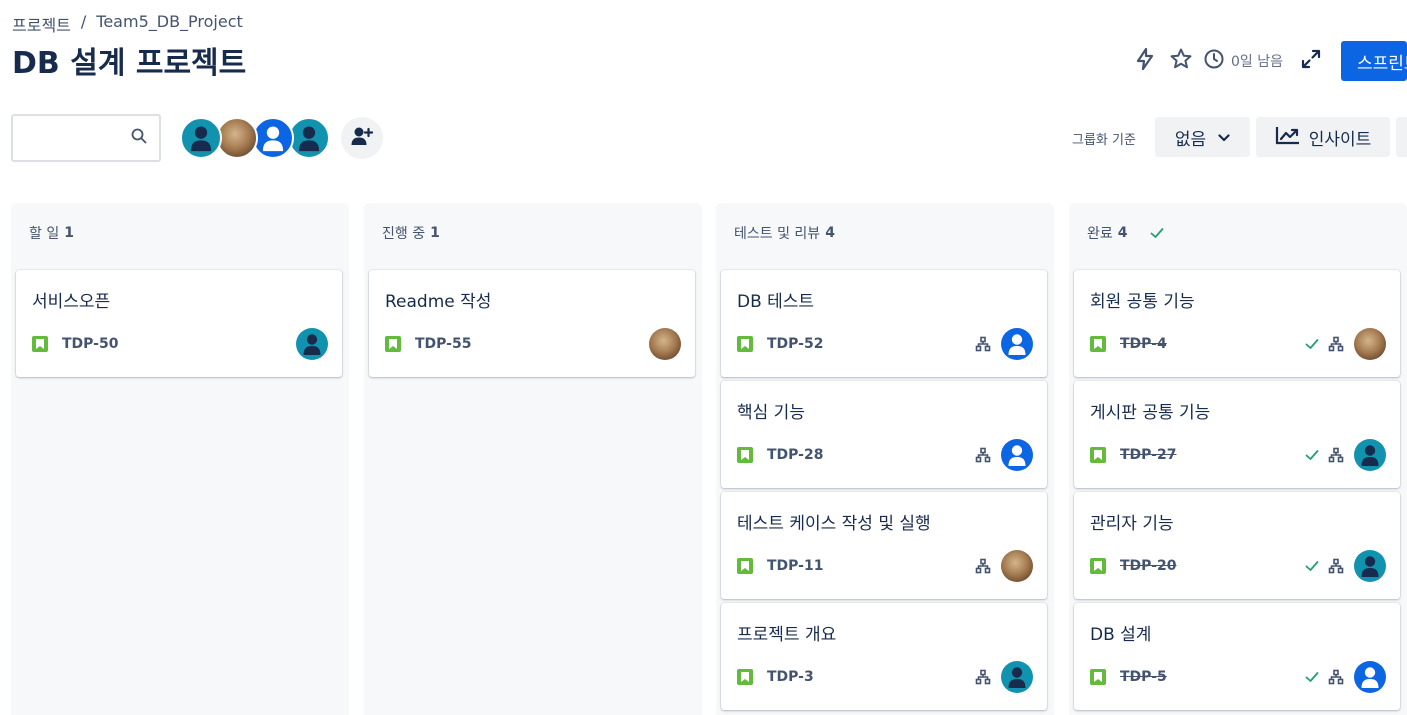  I want to click on issue-title: 테스트 케이스 작성 및 실행, so click(834, 524).